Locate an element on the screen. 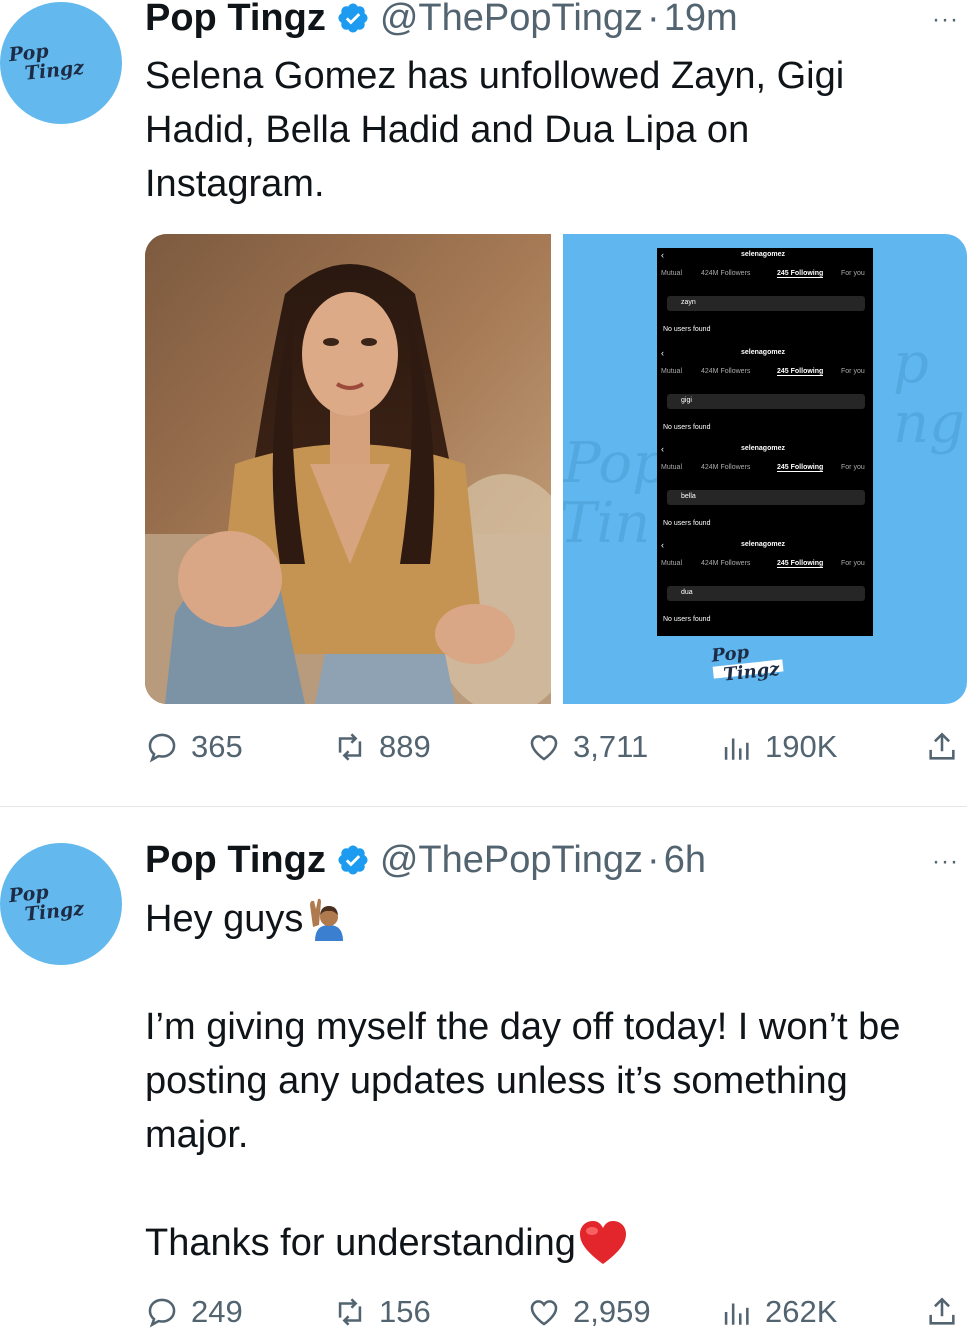 Image resolution: width=967 pixels, height=1332 pixels. reply-button: 249 is located at coordinates (194, 1312).